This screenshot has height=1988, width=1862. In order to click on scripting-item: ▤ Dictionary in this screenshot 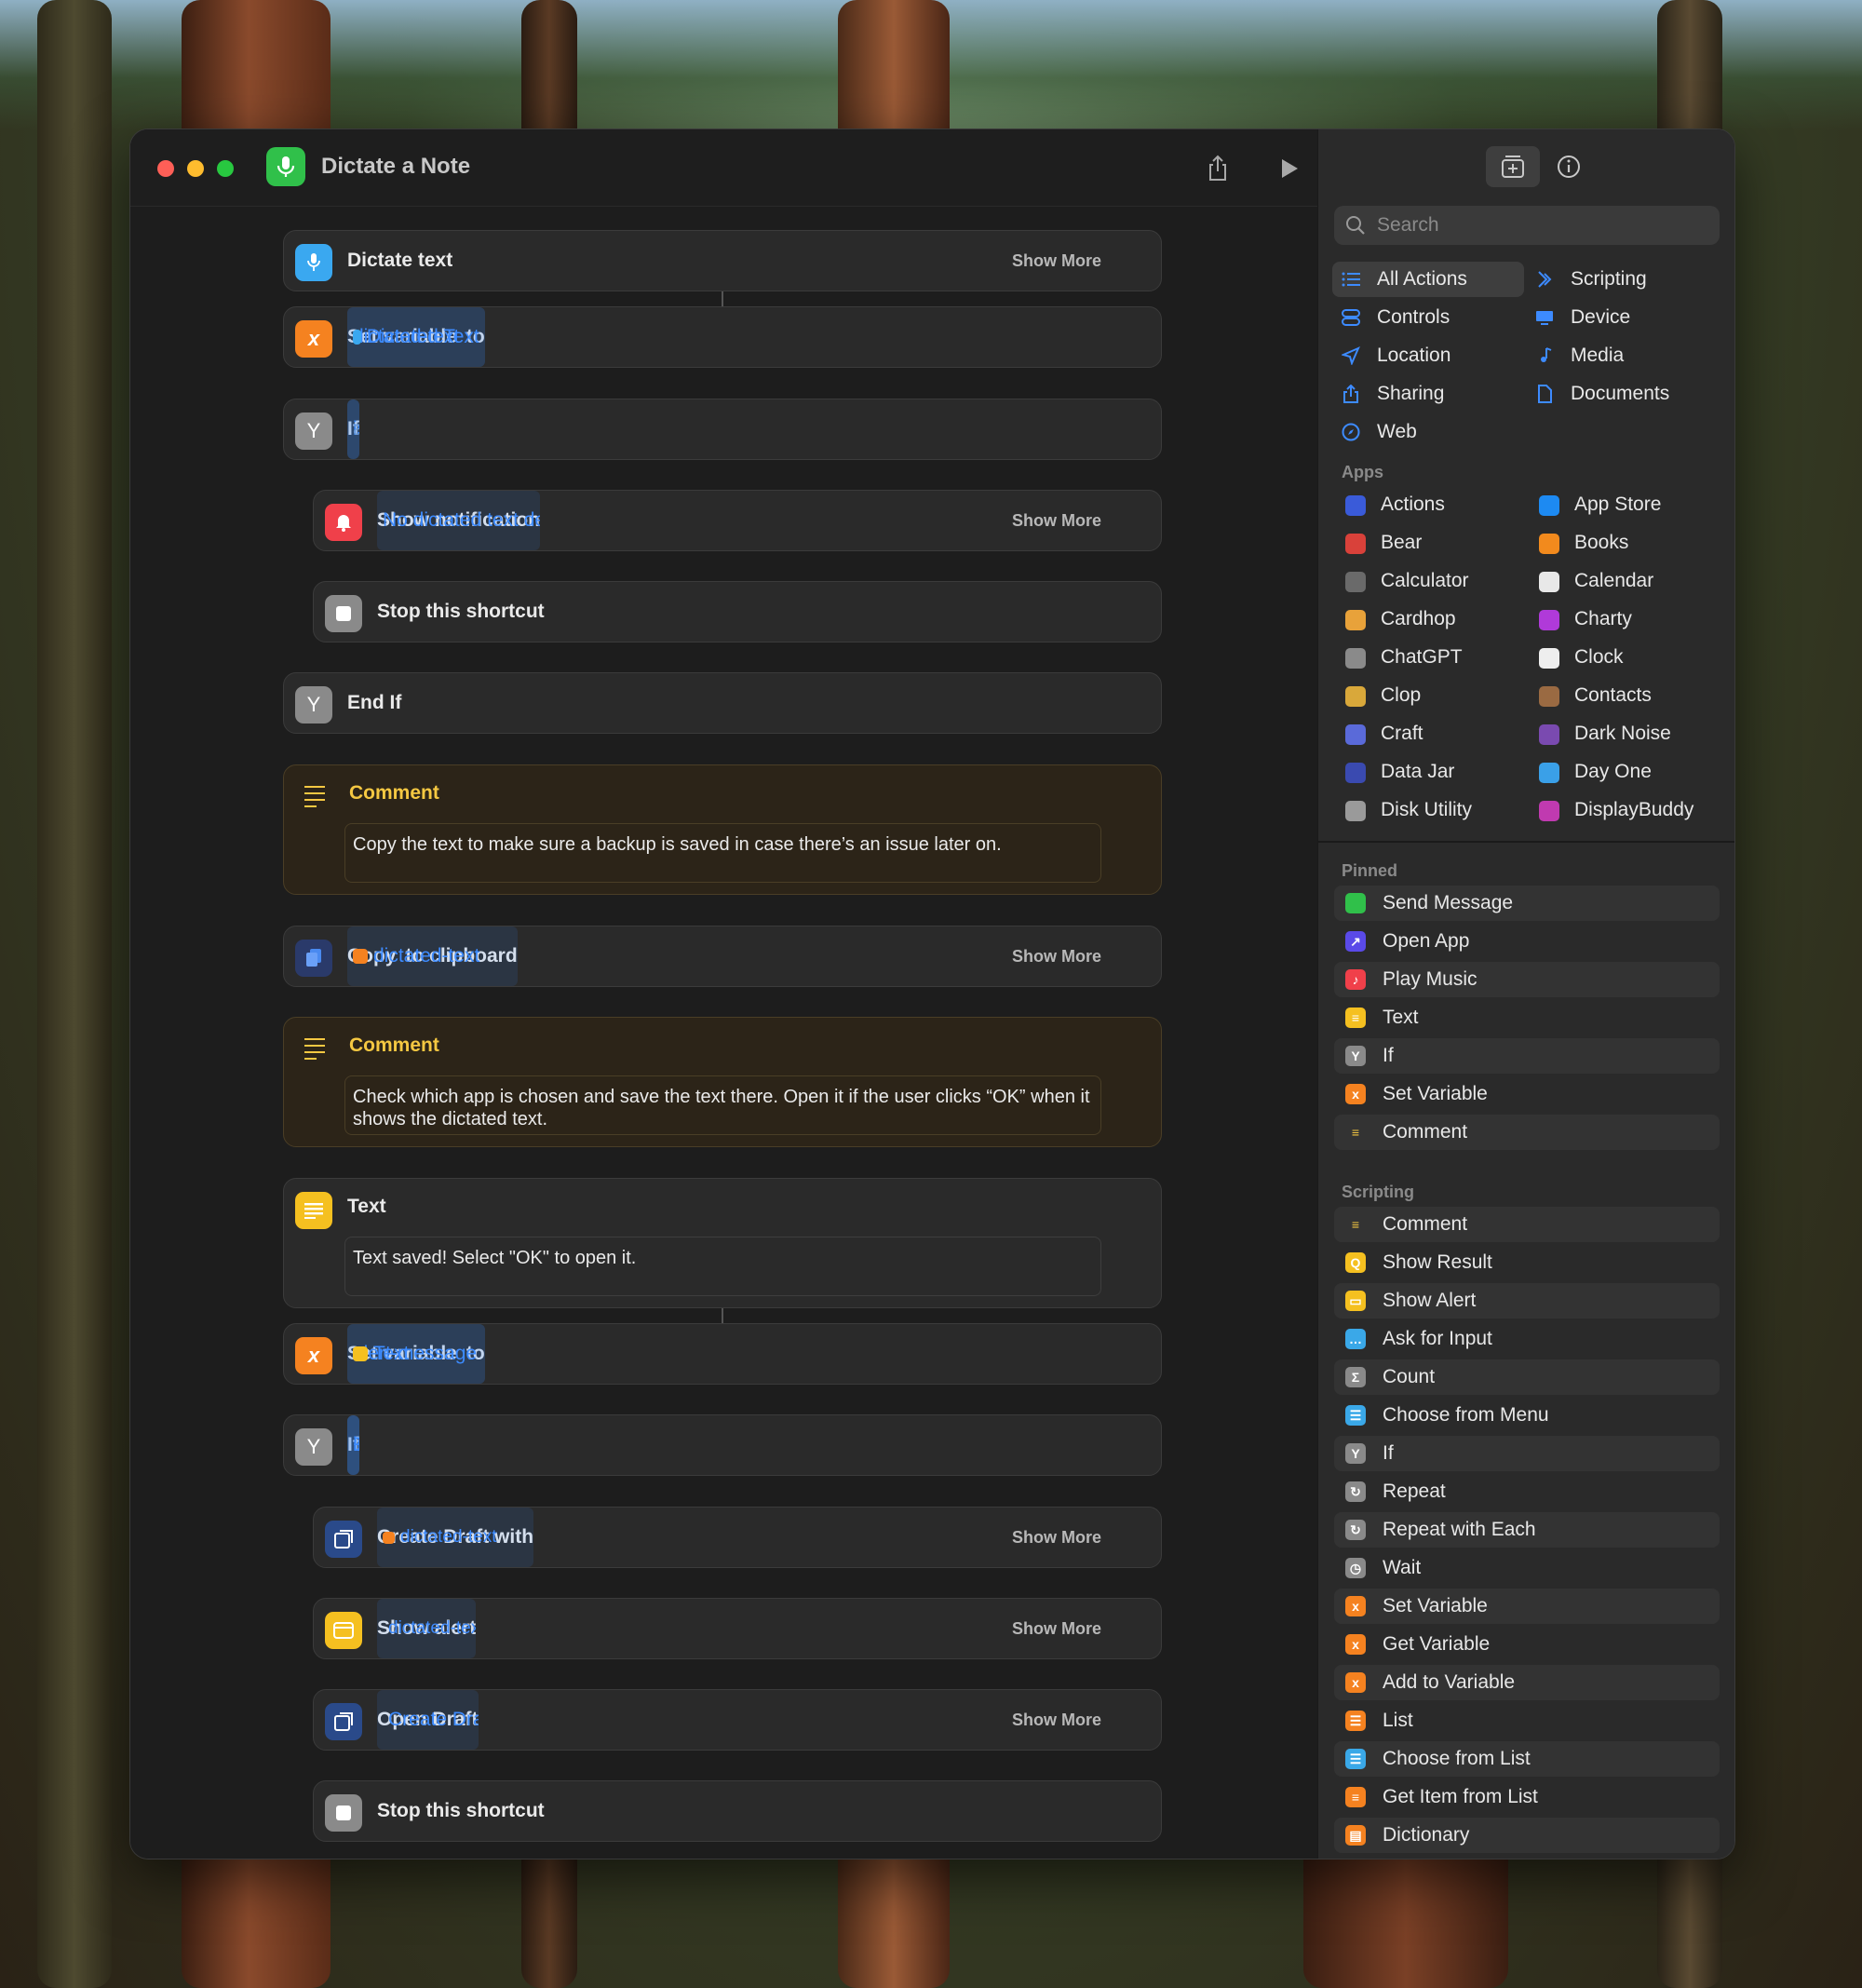, I will do `click(1527, 1835)`.